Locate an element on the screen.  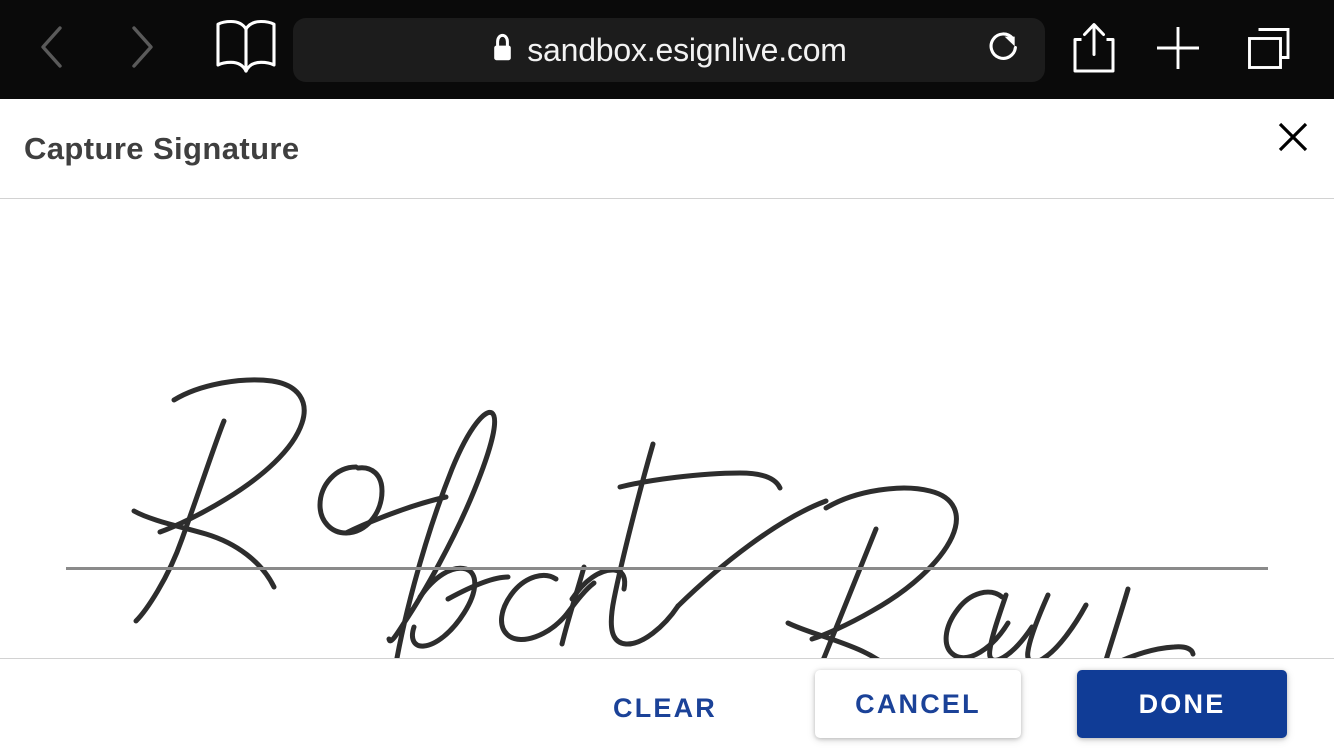
signature-baseline is located at coordinates (667, 568).